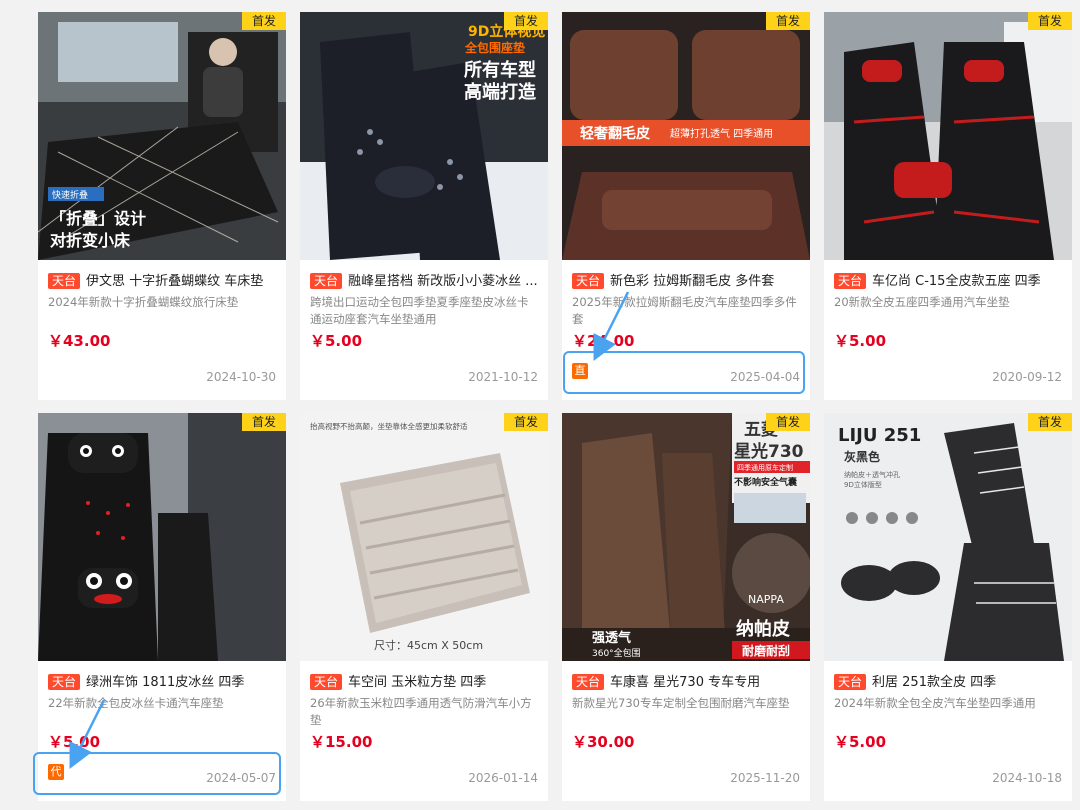 This screenshot has height=810, width=1080. I want to click on product-title-text: 绿洲车饰 1811皮冰丝 四季, so click(165, 682).